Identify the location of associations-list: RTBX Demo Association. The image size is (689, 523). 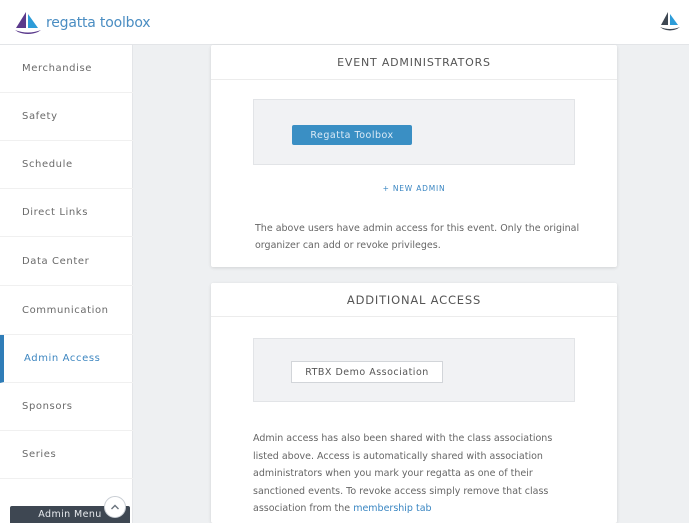
(414, 370).